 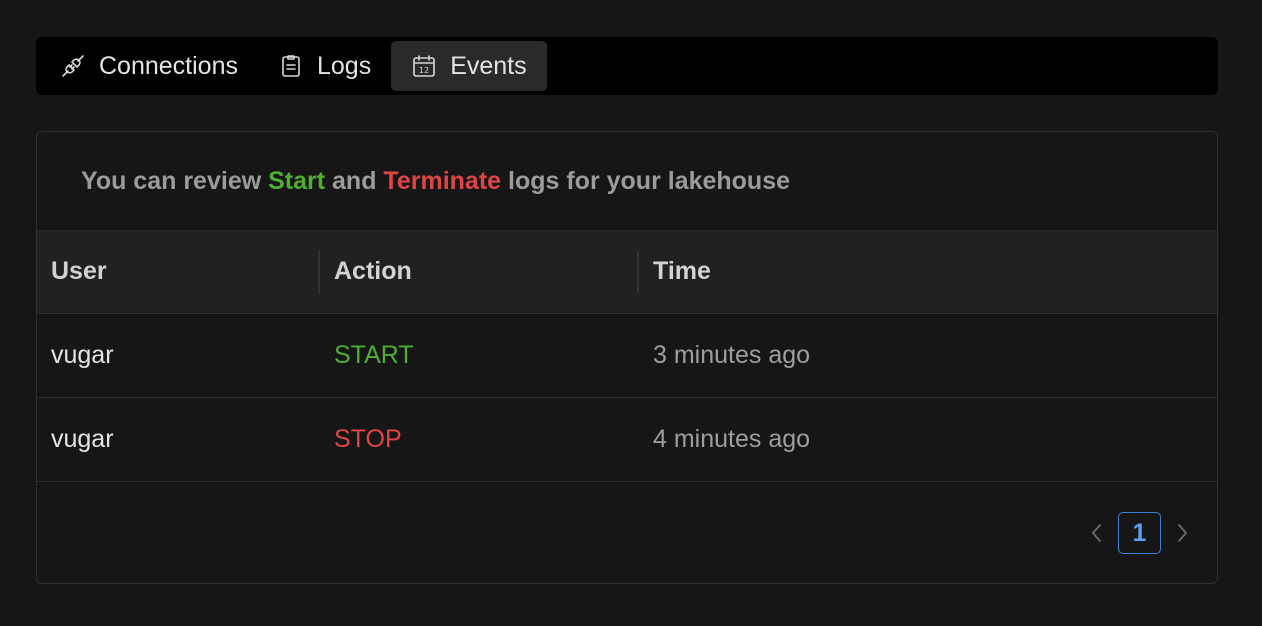 I want to click on tab-events: 12 Events, so click(x=469, y=66).